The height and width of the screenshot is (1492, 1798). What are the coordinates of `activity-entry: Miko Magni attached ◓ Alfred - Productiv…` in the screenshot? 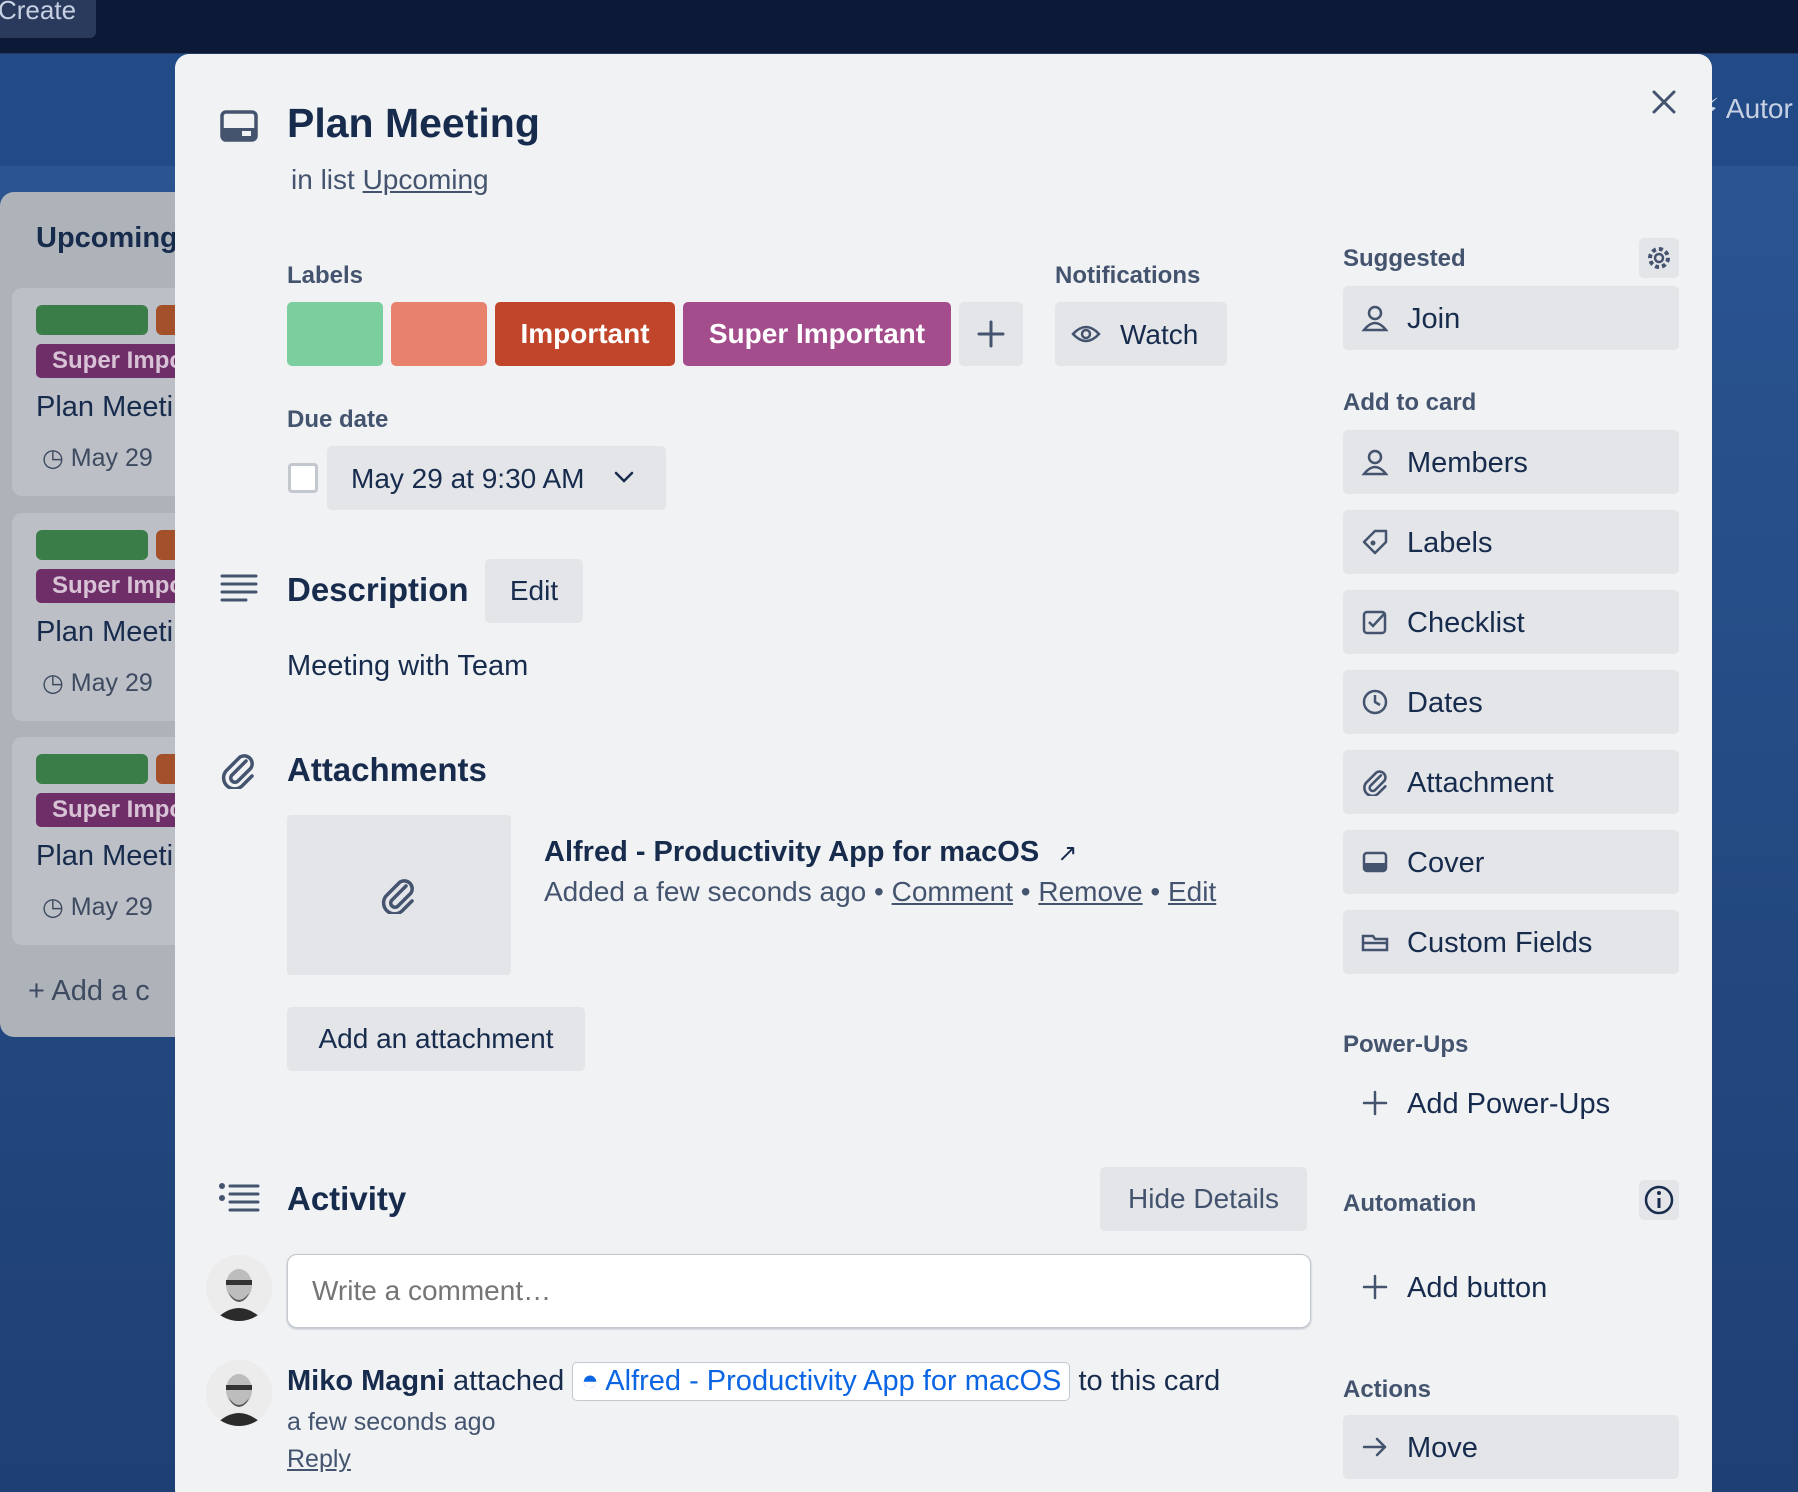 It's located at (753, 1381).